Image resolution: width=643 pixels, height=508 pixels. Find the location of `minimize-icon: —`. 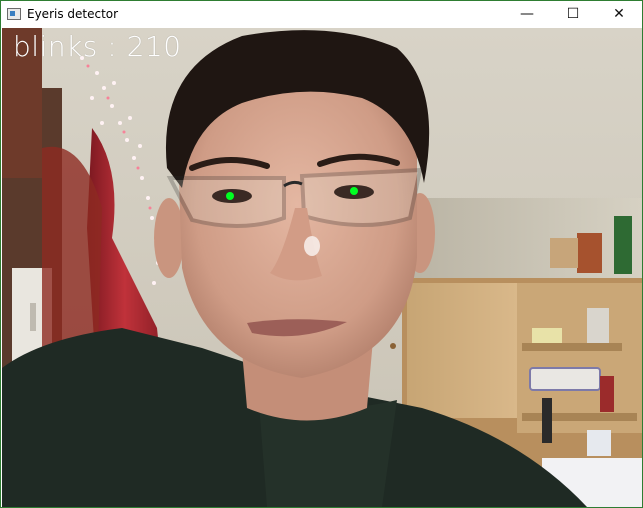

minimize-icon: — is located at coordinates (527, 14).